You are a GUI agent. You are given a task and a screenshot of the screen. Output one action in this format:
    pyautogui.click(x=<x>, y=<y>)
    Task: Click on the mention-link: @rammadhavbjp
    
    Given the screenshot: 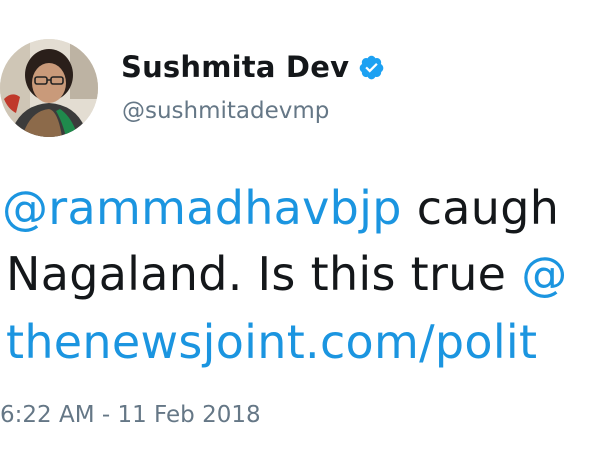 What is the action you would take?
    pyautogui.click(x=202, y=208)
    